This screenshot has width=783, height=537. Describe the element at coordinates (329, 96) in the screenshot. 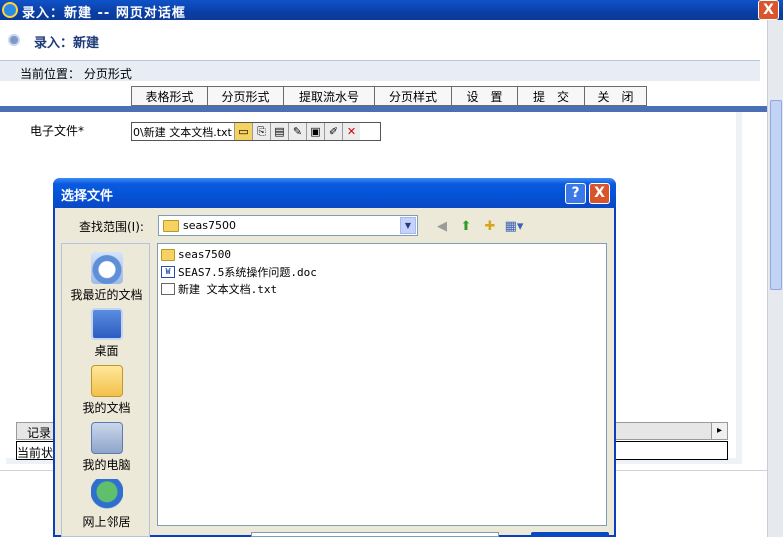

I see `get-serial-number-button: 提取流水号` at that location.